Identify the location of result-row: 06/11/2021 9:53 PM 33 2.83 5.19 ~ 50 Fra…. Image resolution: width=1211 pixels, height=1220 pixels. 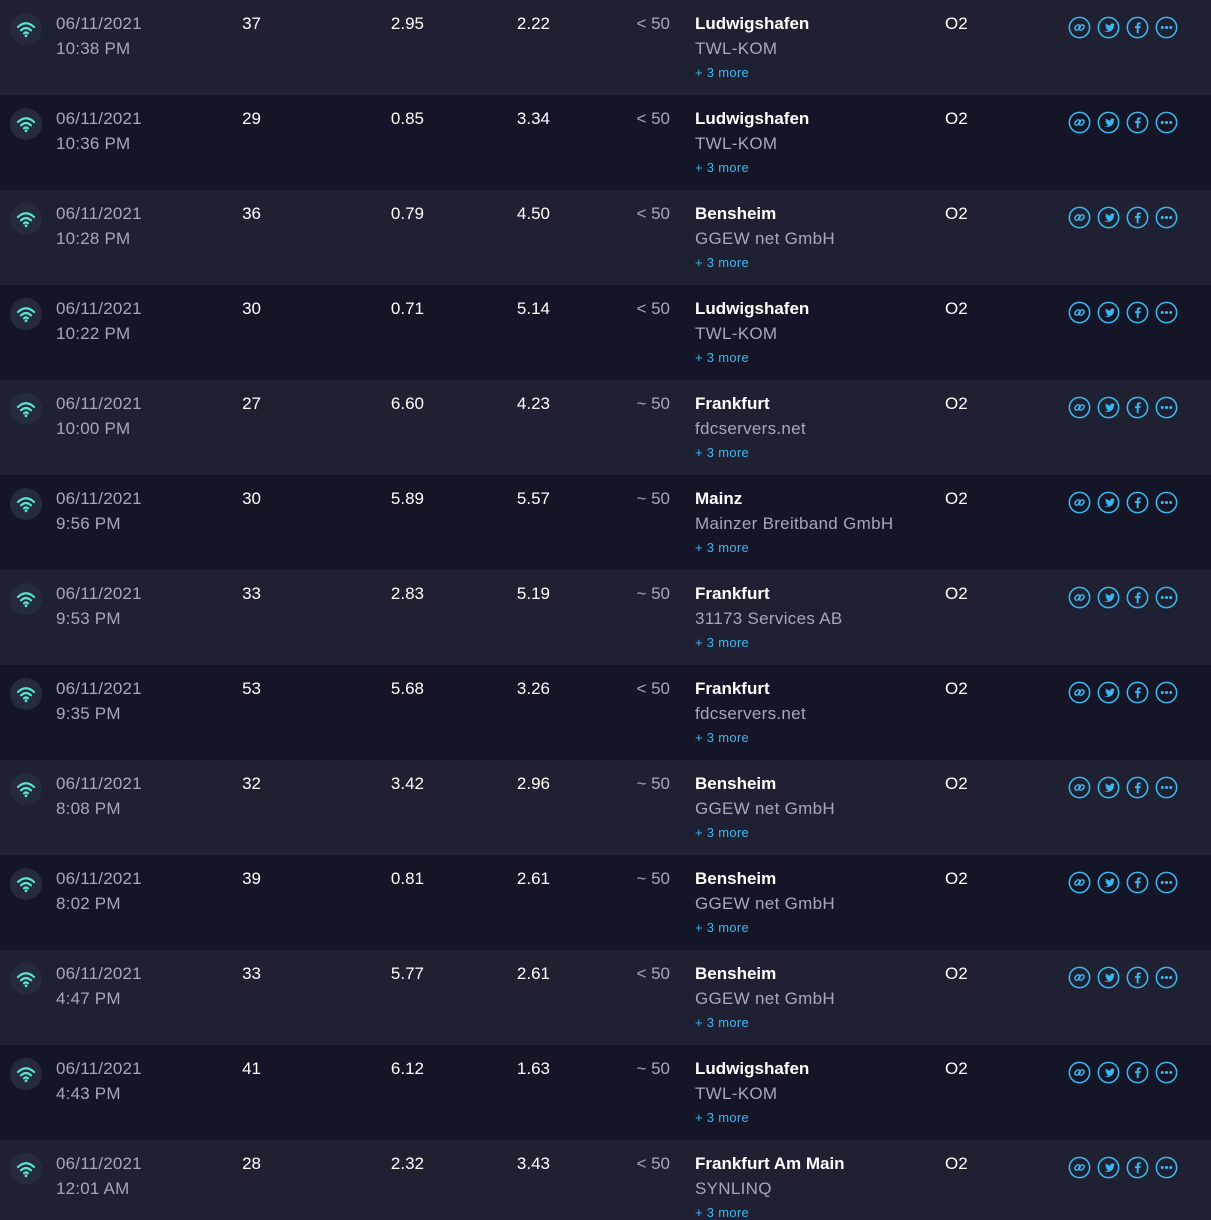
(605, 617).